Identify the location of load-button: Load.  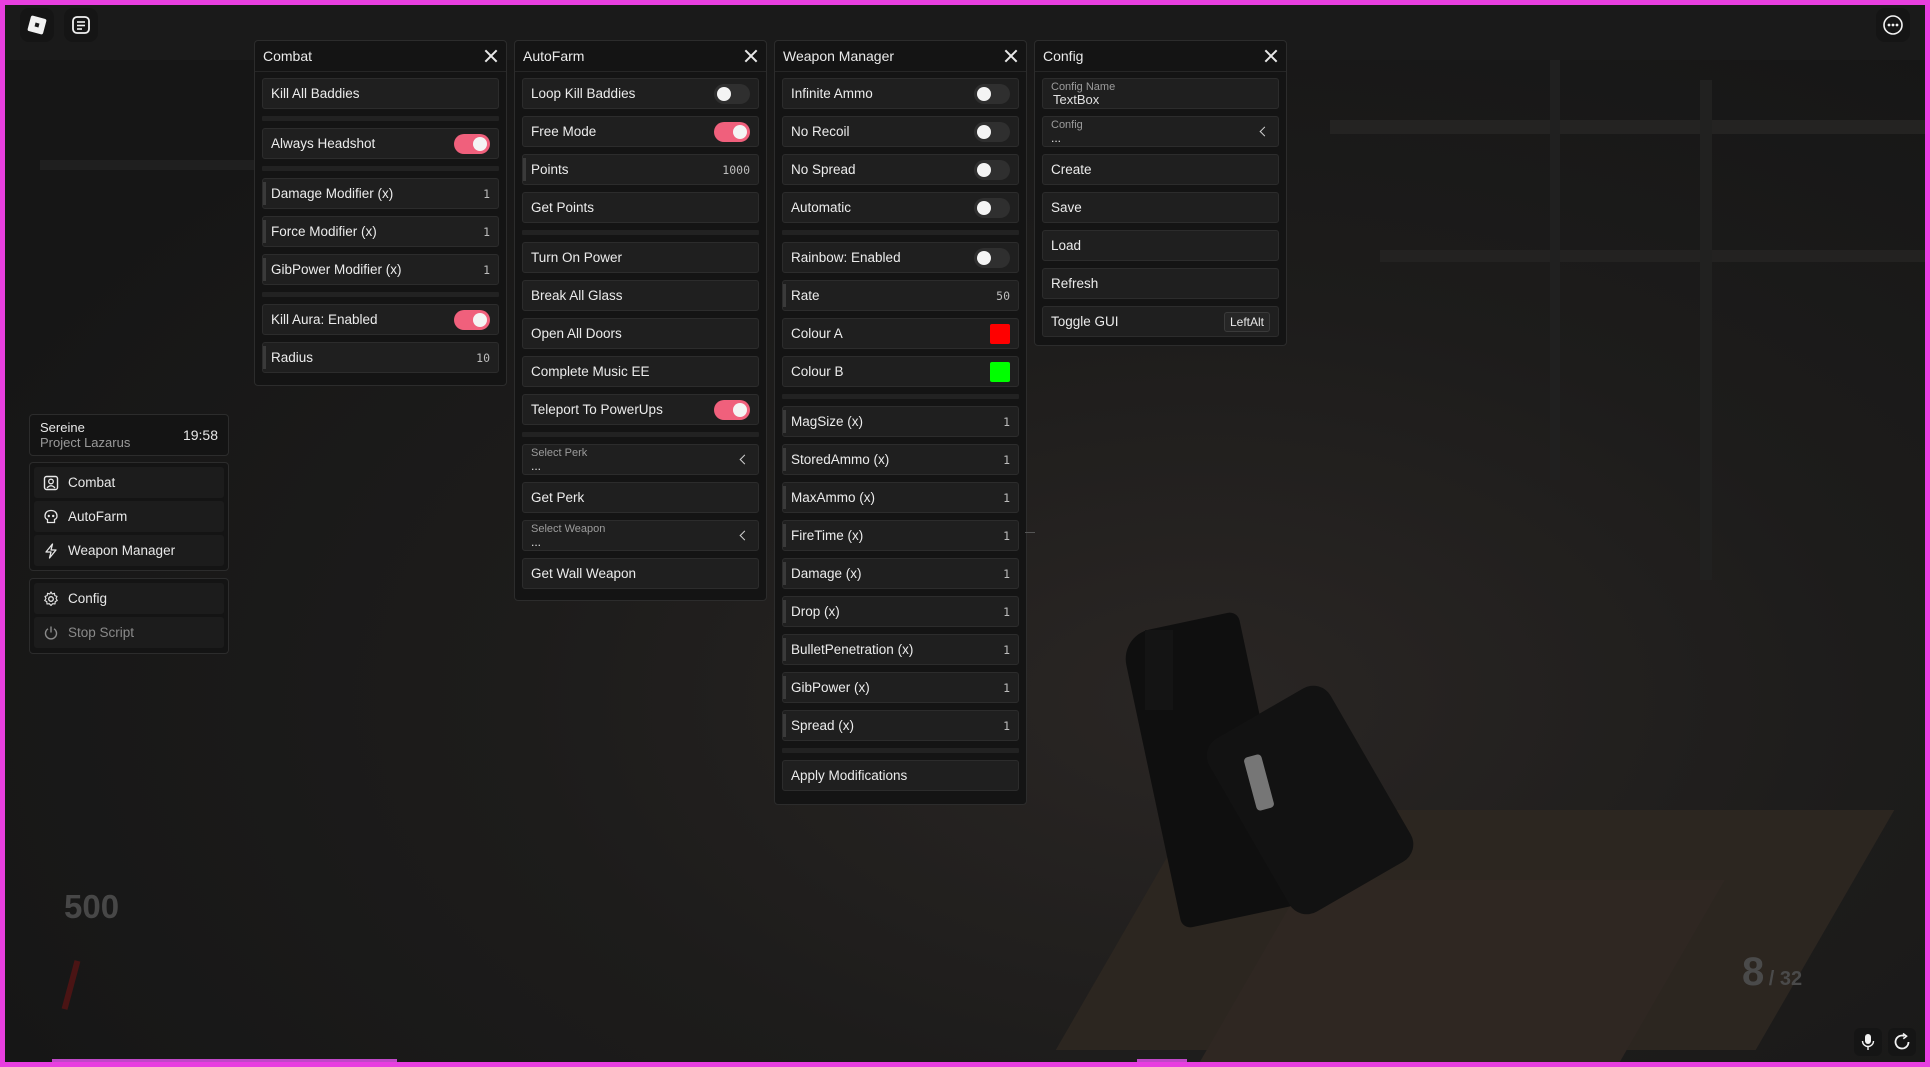
(1160, 245).